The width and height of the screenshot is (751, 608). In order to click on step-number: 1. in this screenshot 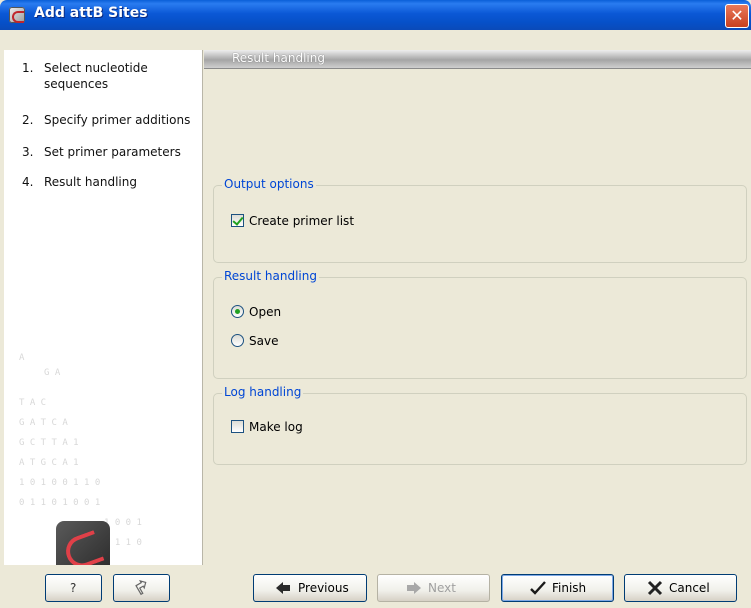, I will do `click(28, 68)`.